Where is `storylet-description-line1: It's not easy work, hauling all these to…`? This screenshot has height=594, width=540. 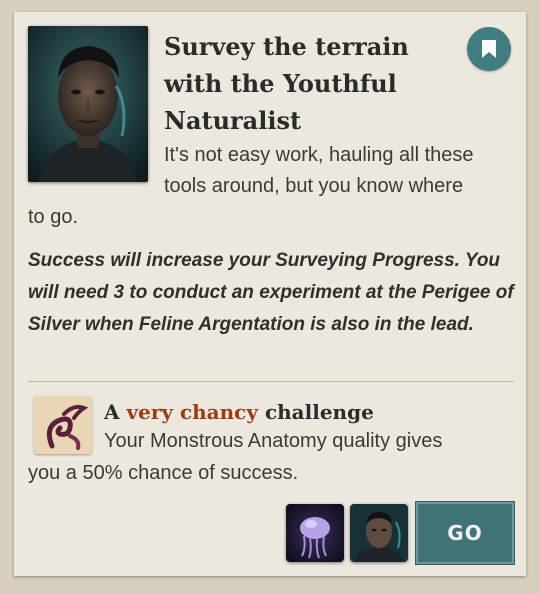
storylet-description-line1: It's not easy work, hauling all these to… is located at coordinates (319, 170).